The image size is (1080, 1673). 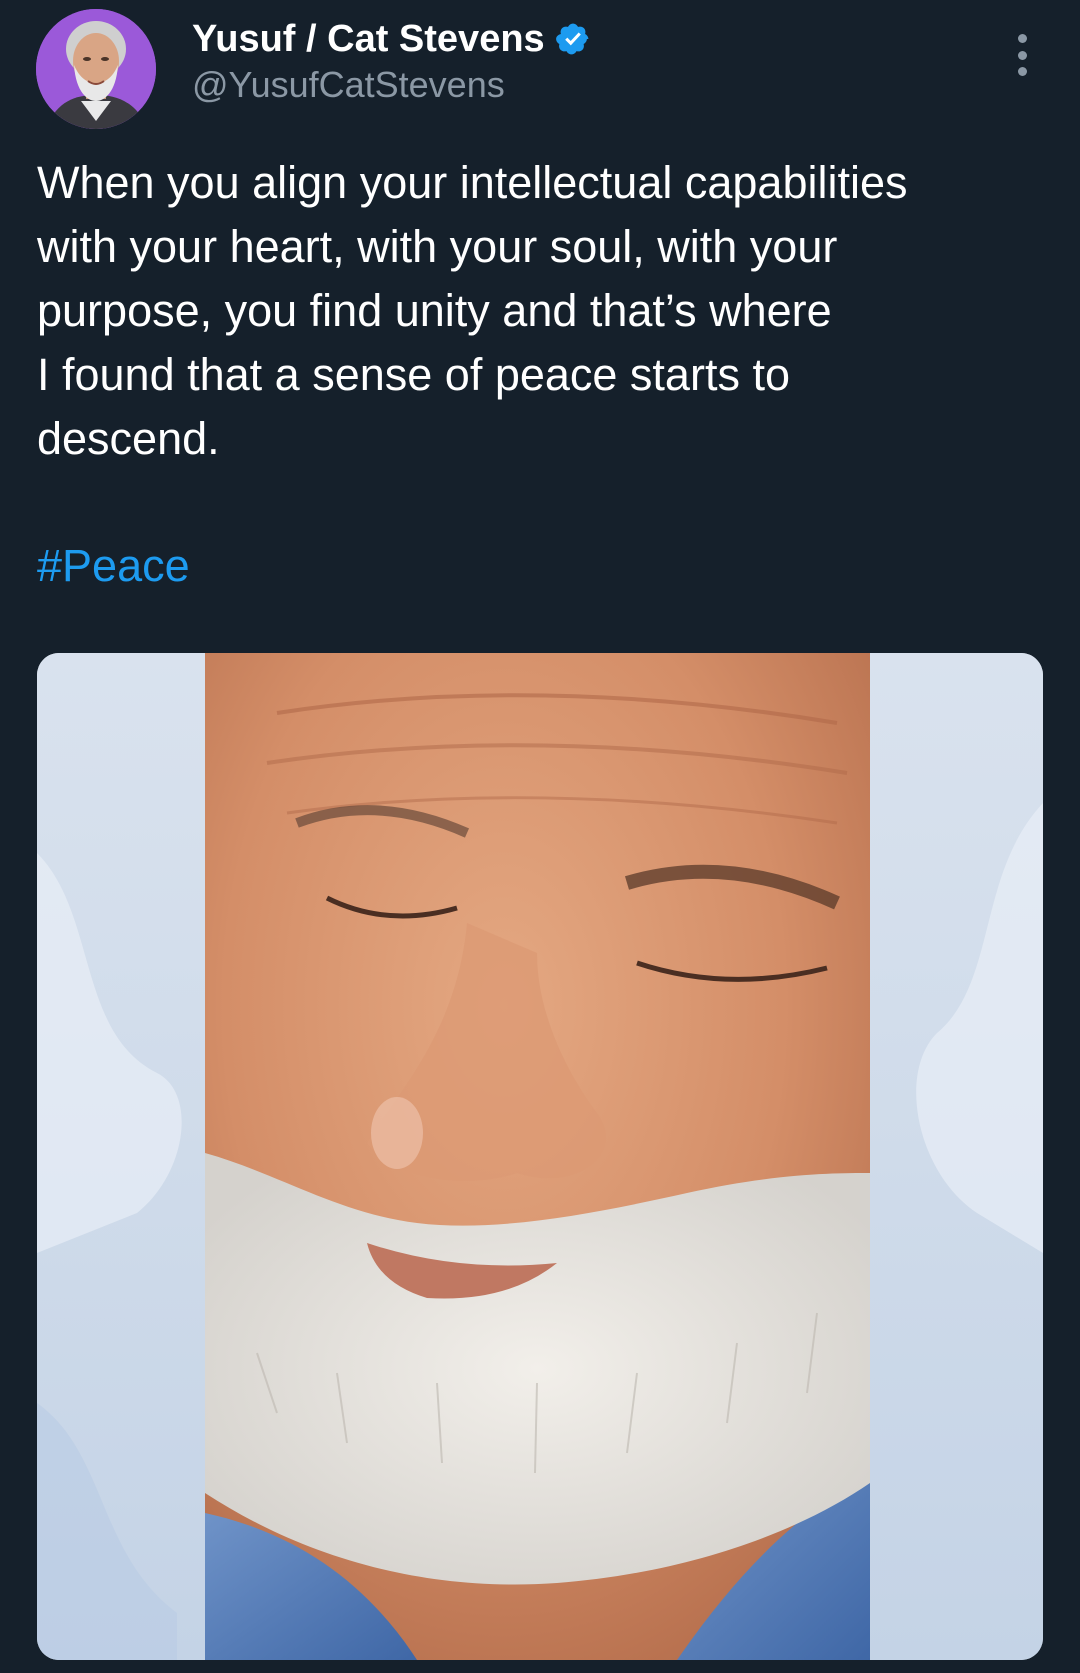 What do you see at coordinates (540, 65) in the screenshot?
I see `tweet-header: Yusuf / Cat Stevens @YusufCatStevens` at bounding box center [540, 65].